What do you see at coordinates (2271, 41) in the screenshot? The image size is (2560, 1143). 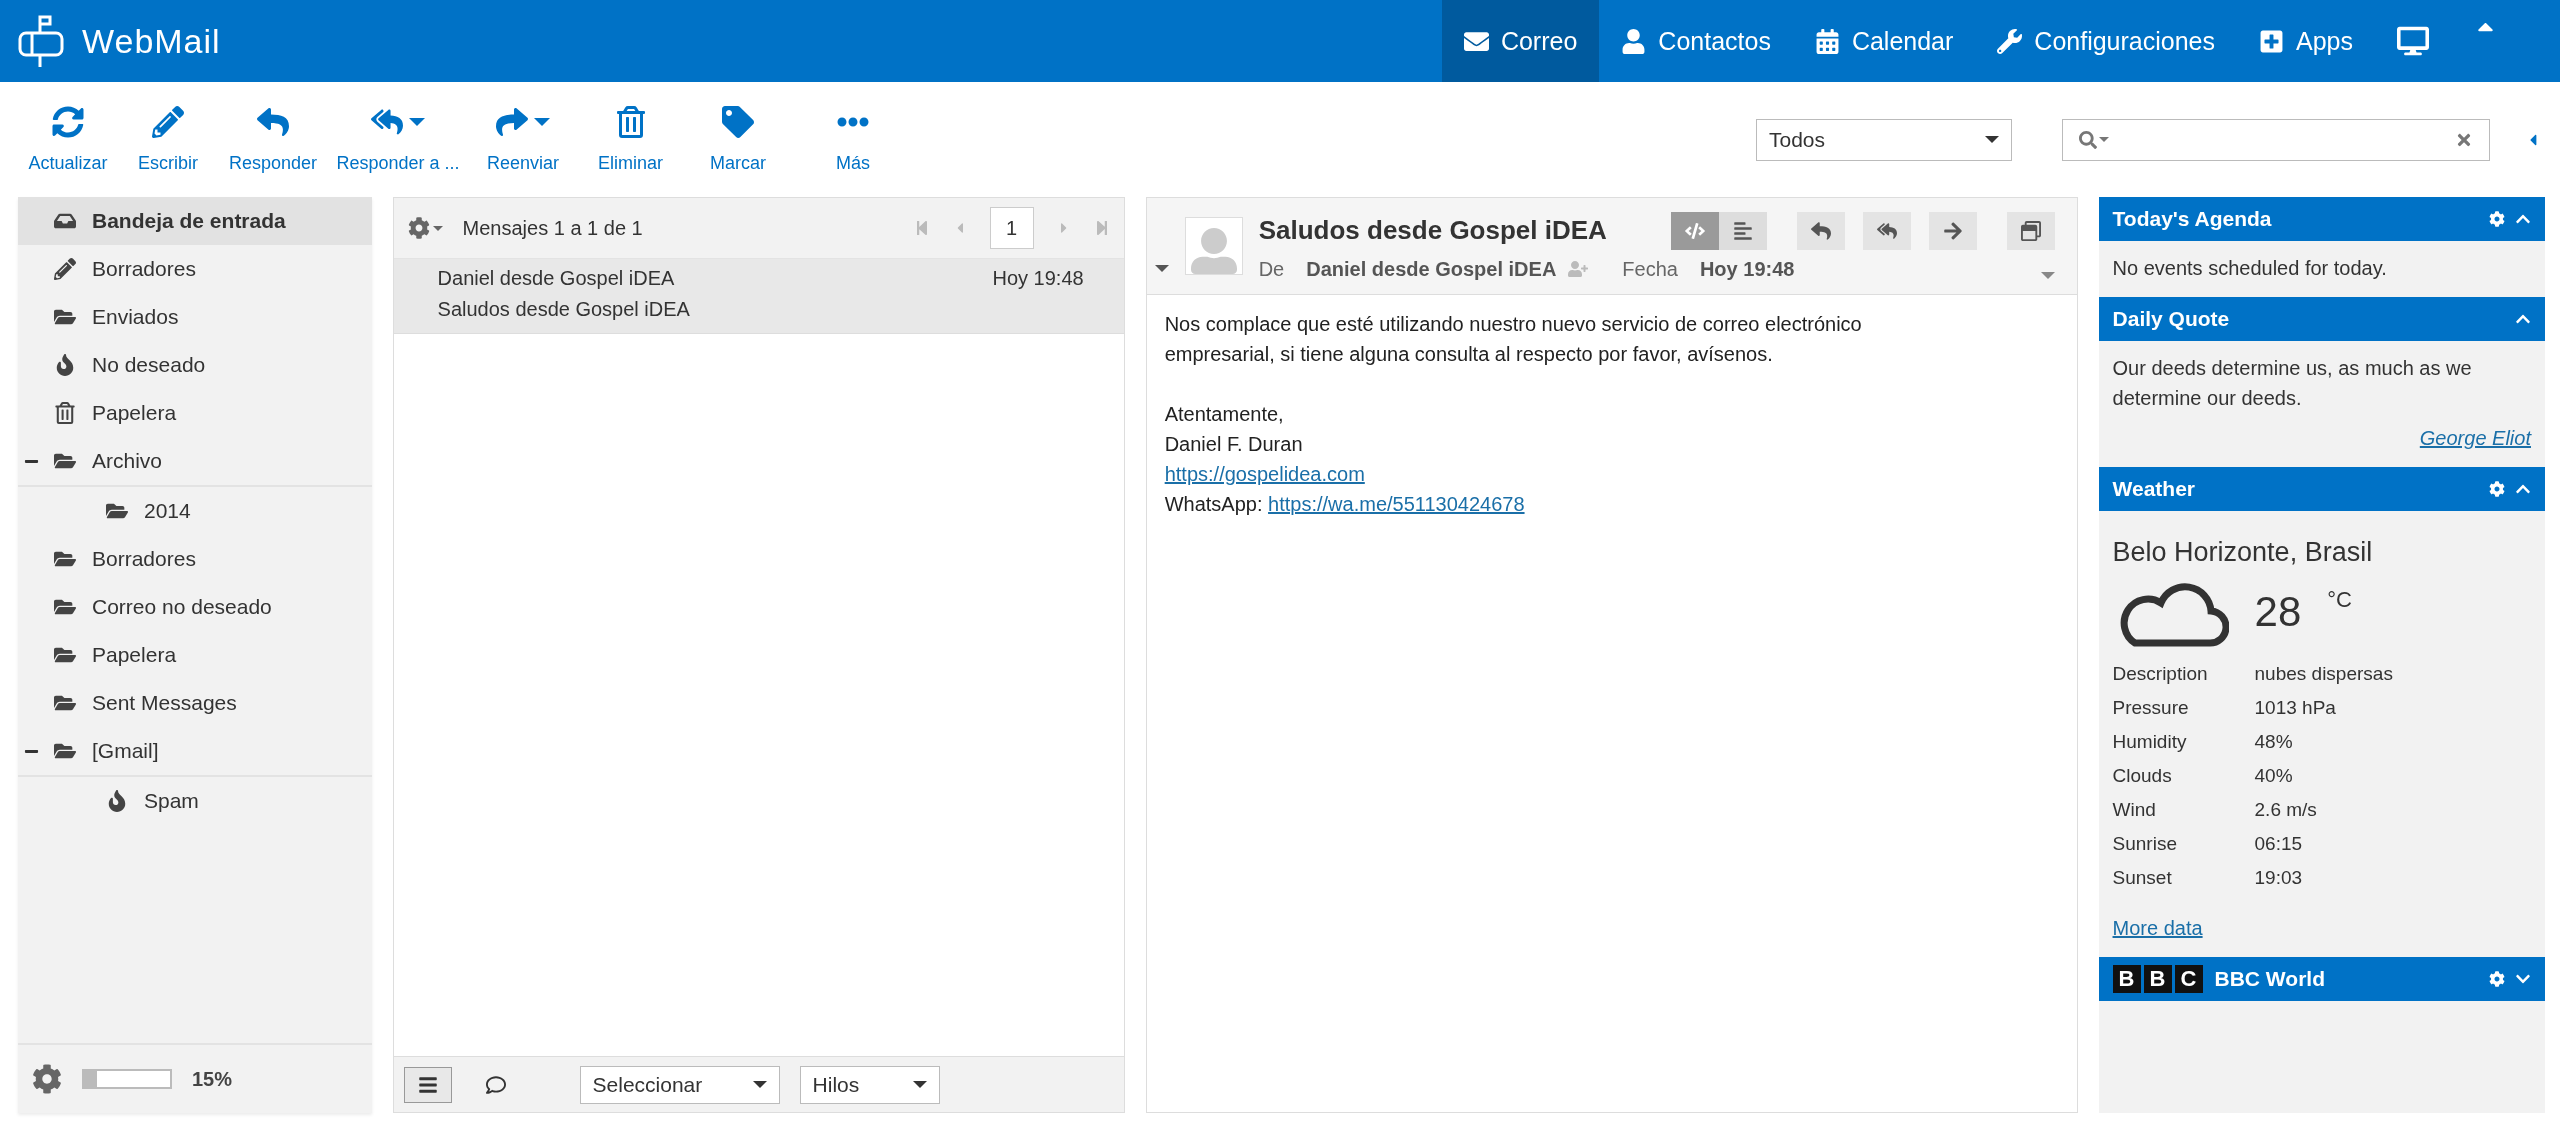 I see `plus-icon` at bounding box center [2271, 41].